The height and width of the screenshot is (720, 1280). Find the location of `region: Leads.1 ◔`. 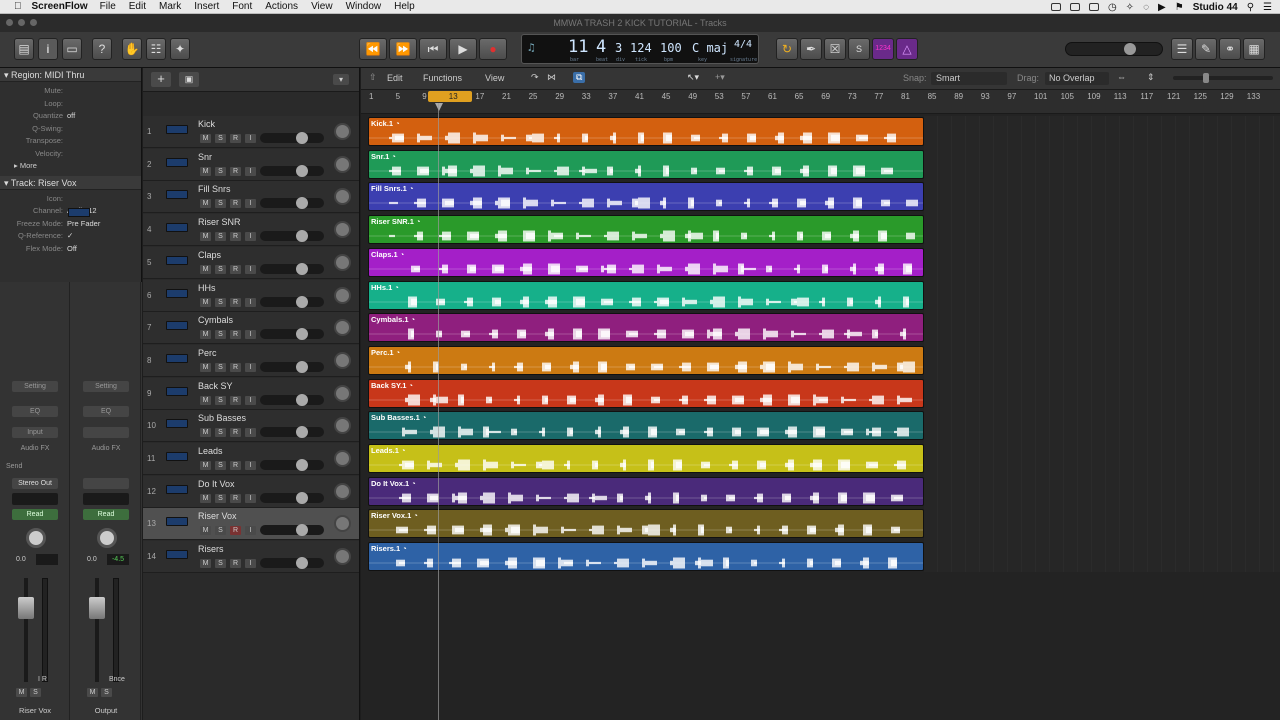

region: Leads.1 ◔ is located at coordinates (646, 458).